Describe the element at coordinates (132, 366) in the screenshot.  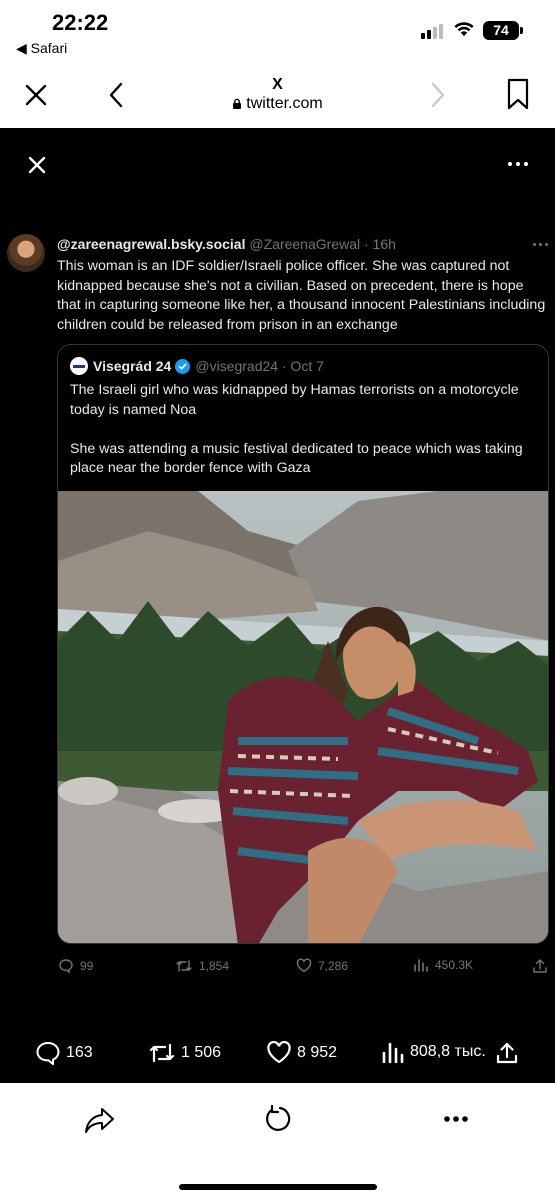
I see `quoted-author-name: Visegrád 24` at that location.